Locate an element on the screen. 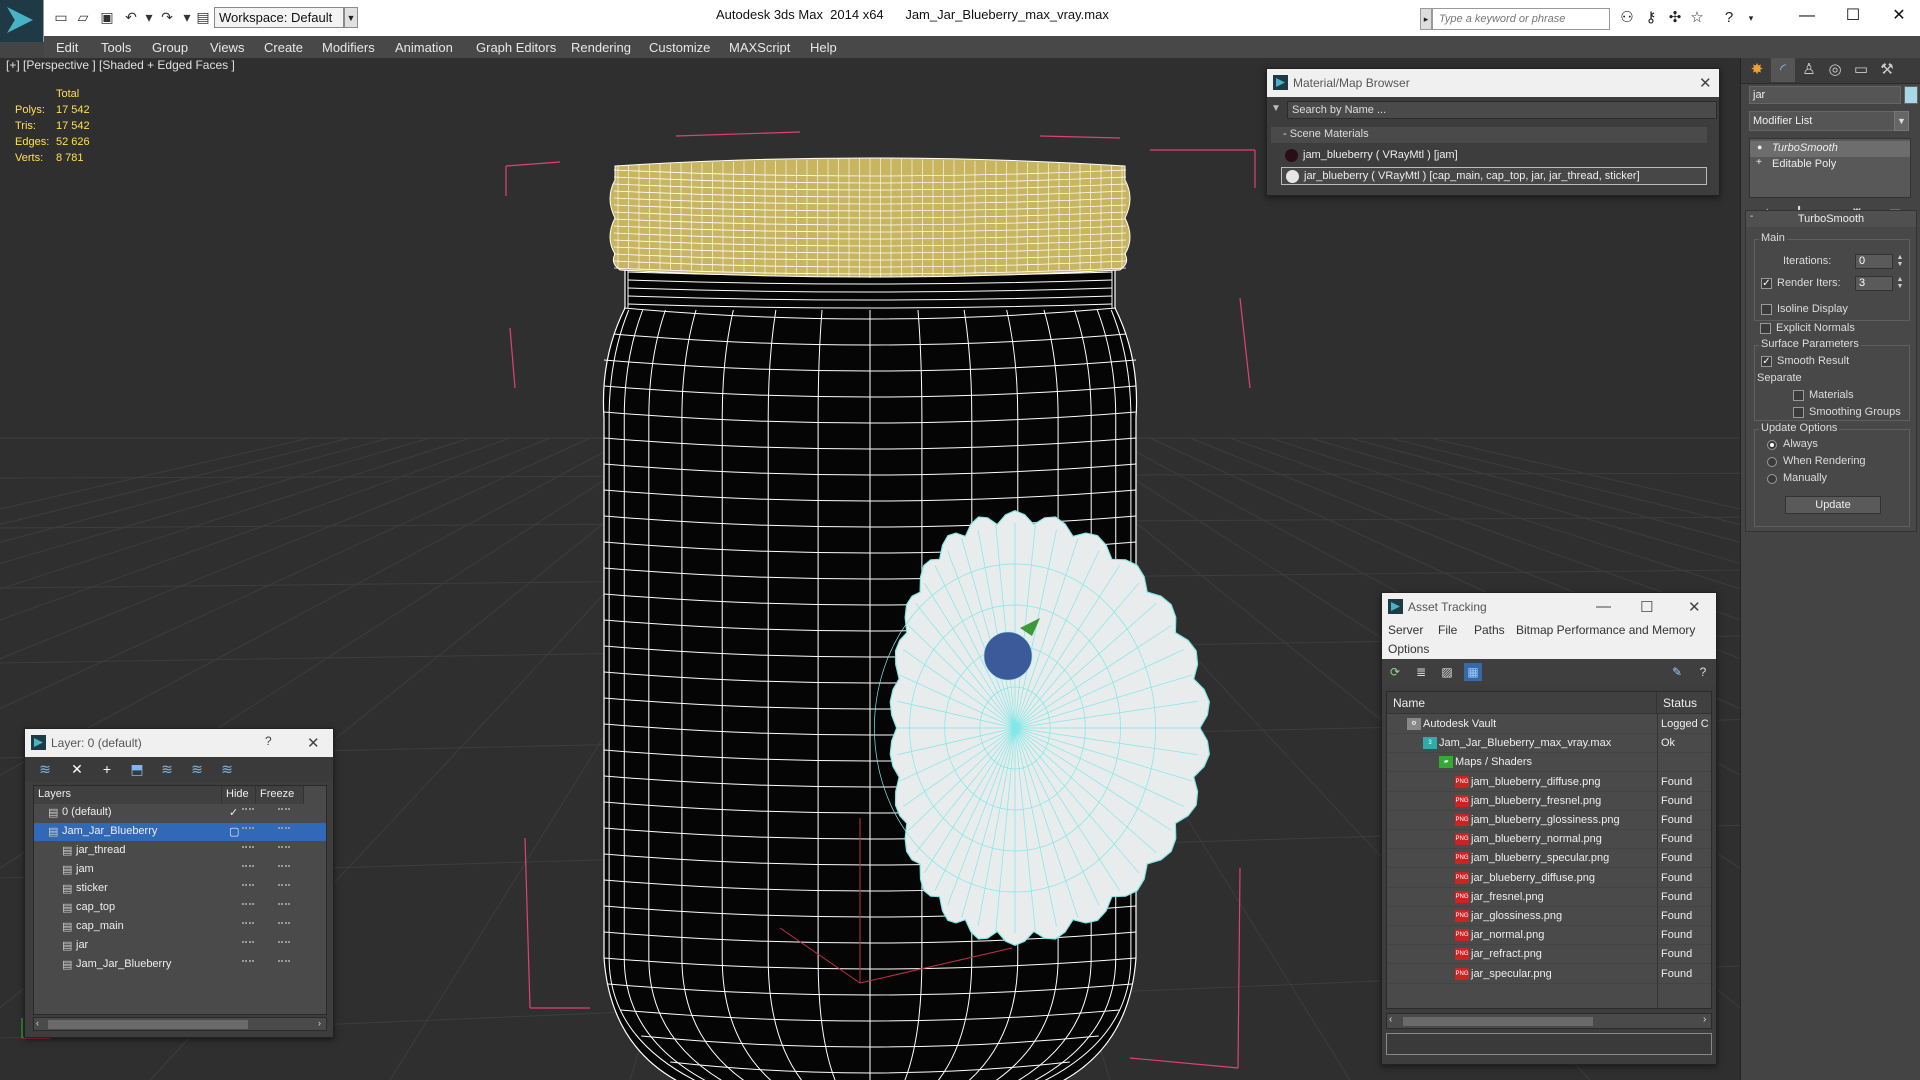  separate-materials-checkbox is located at coordinates (1798, 395).